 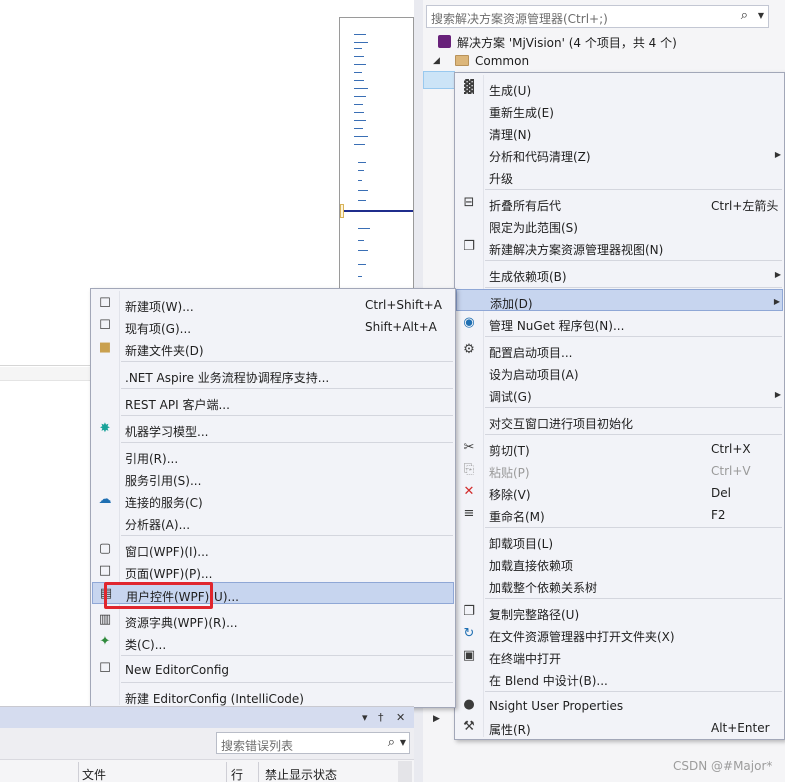 What do you see at coordinates (525, 206) in the screenshot?
I see `menu-label: 折叠所有后代` at bounding box center [525, 206].